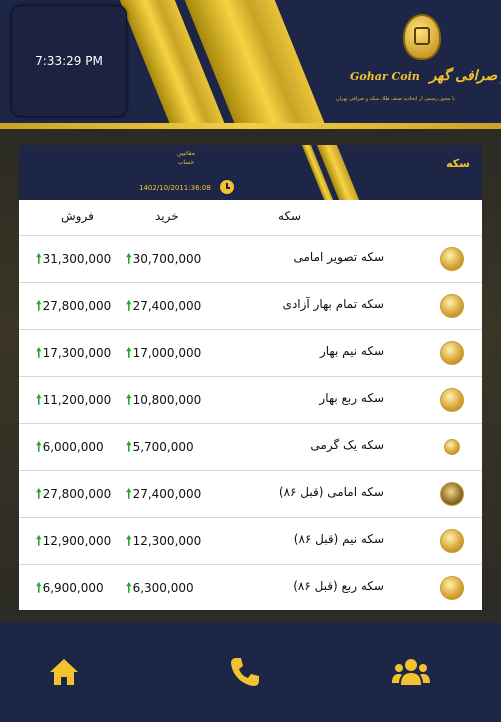  What do you see at coordinates (422, 37) in the screenshot?
I see `logo-icon` at bounding box center [422, 37].